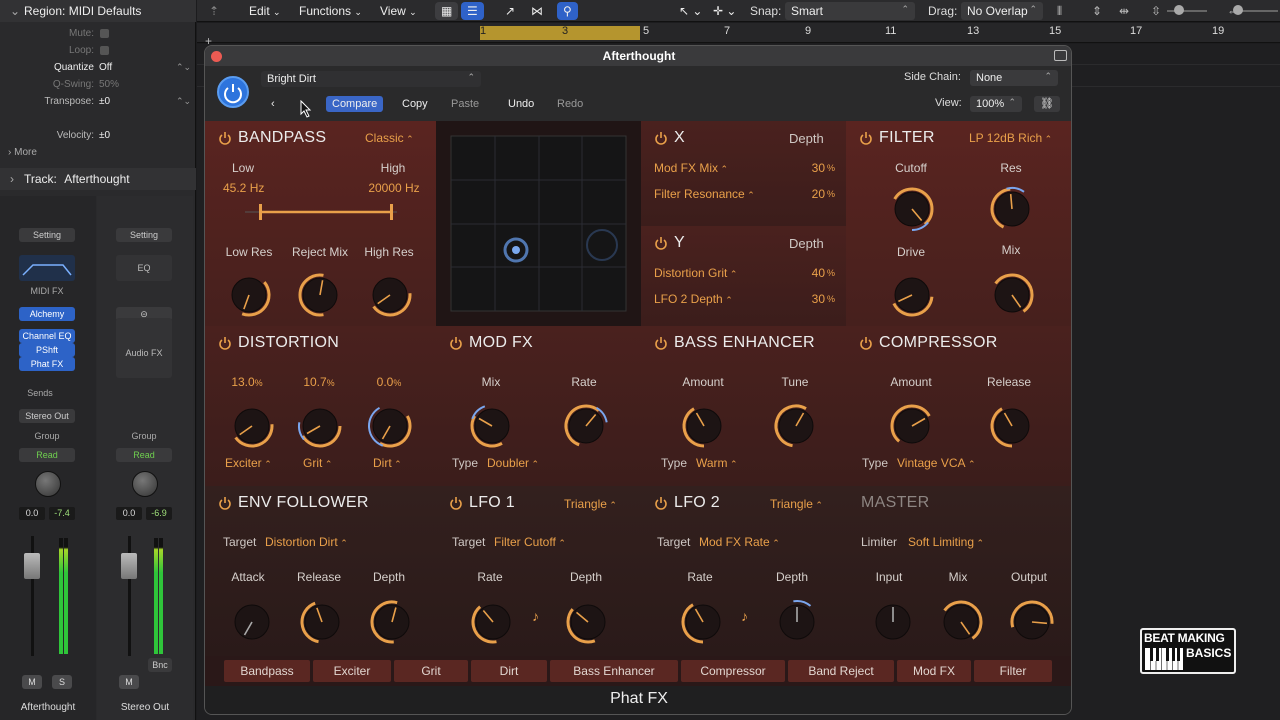 The image size is (1280, 720). What do you see at coordinates (273, 104) in the screenshot?
I see `previous-preset-icon: ‹` at bounding box center [273, 104].